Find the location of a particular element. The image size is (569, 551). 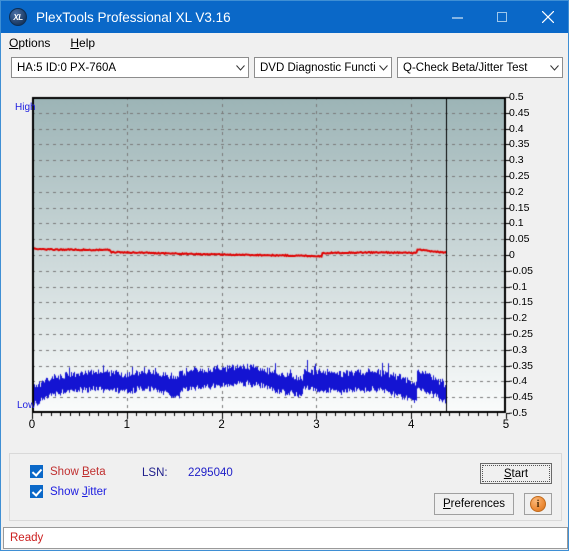

test-select-value: Q-Check Beta/Jitter Test is located at coordinates (465, 67).